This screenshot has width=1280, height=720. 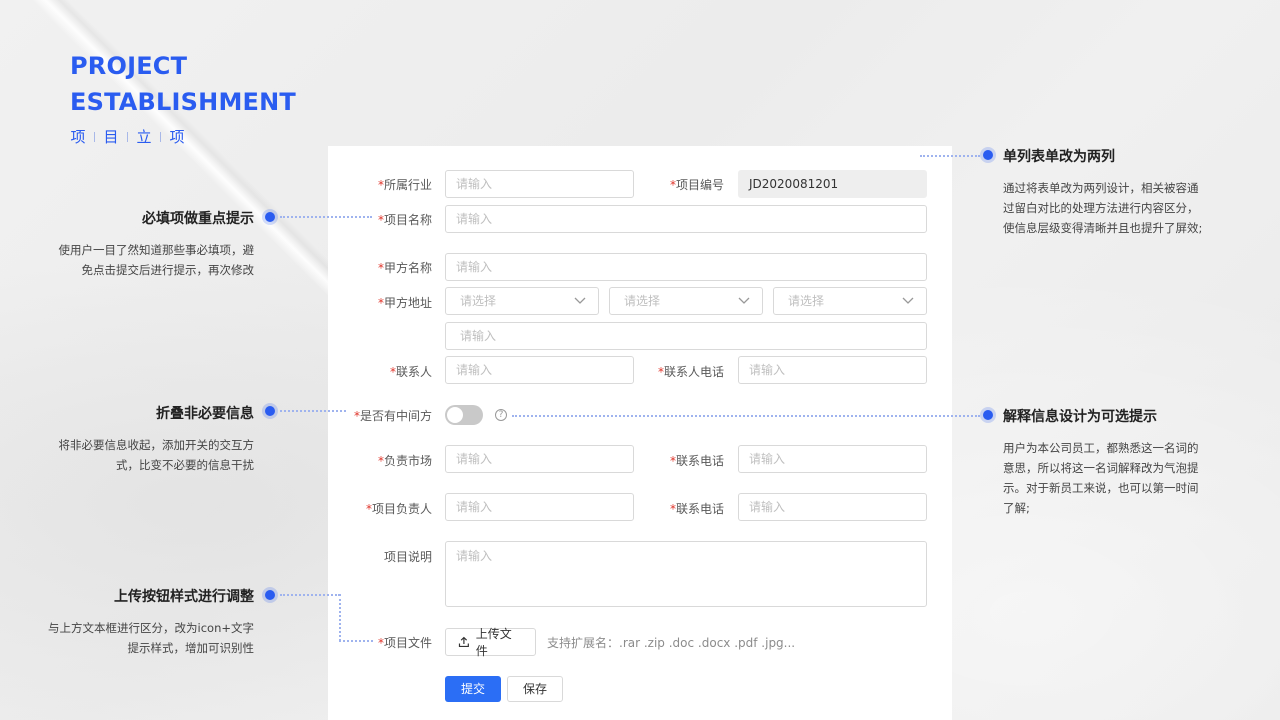 I want to click on lead-phone-input, so click(x=832, y=507).